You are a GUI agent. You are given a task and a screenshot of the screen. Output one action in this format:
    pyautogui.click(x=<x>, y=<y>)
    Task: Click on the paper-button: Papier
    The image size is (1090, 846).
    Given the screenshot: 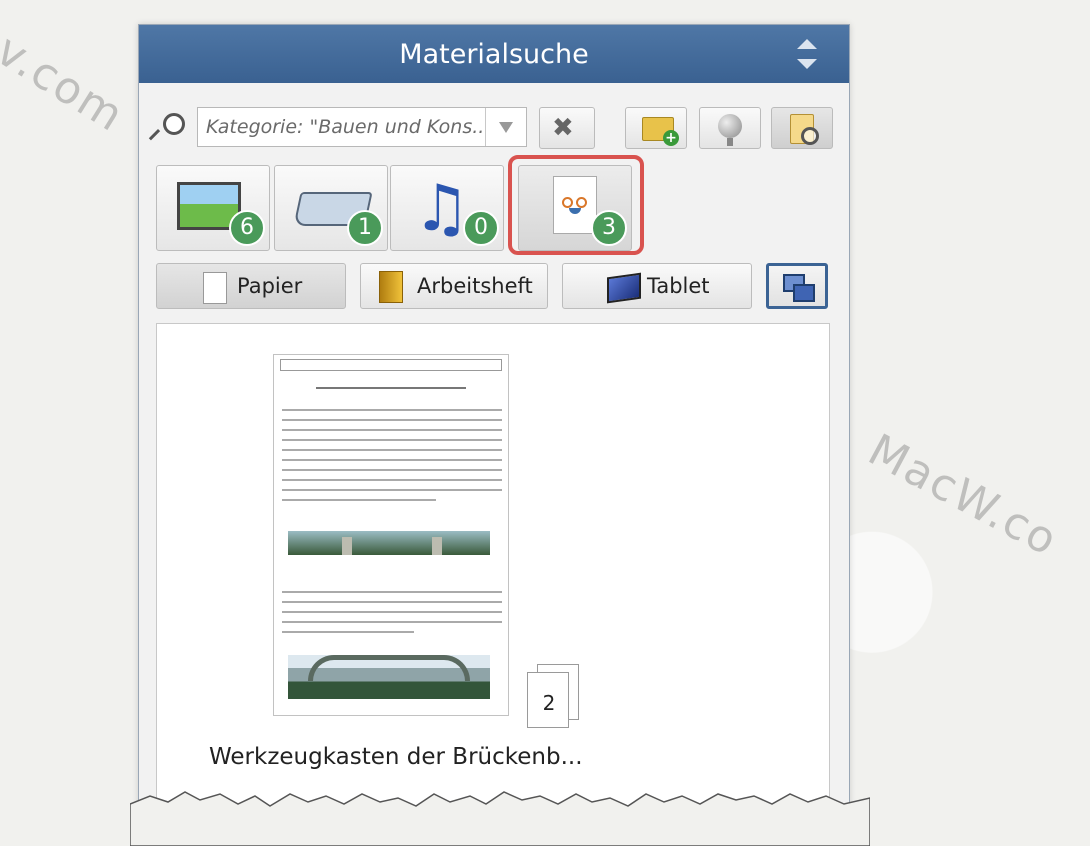 What is the action you would take?
    pyautogui.click(x=251, y=286)
    